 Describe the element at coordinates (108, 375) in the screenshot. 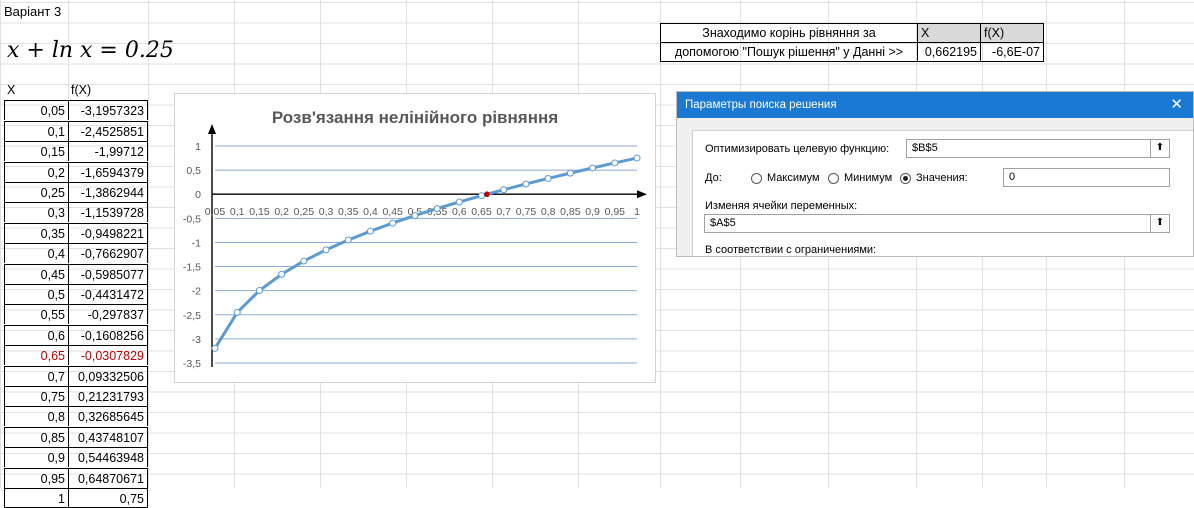

I see `cell-fx: 0,09332506` at that location.